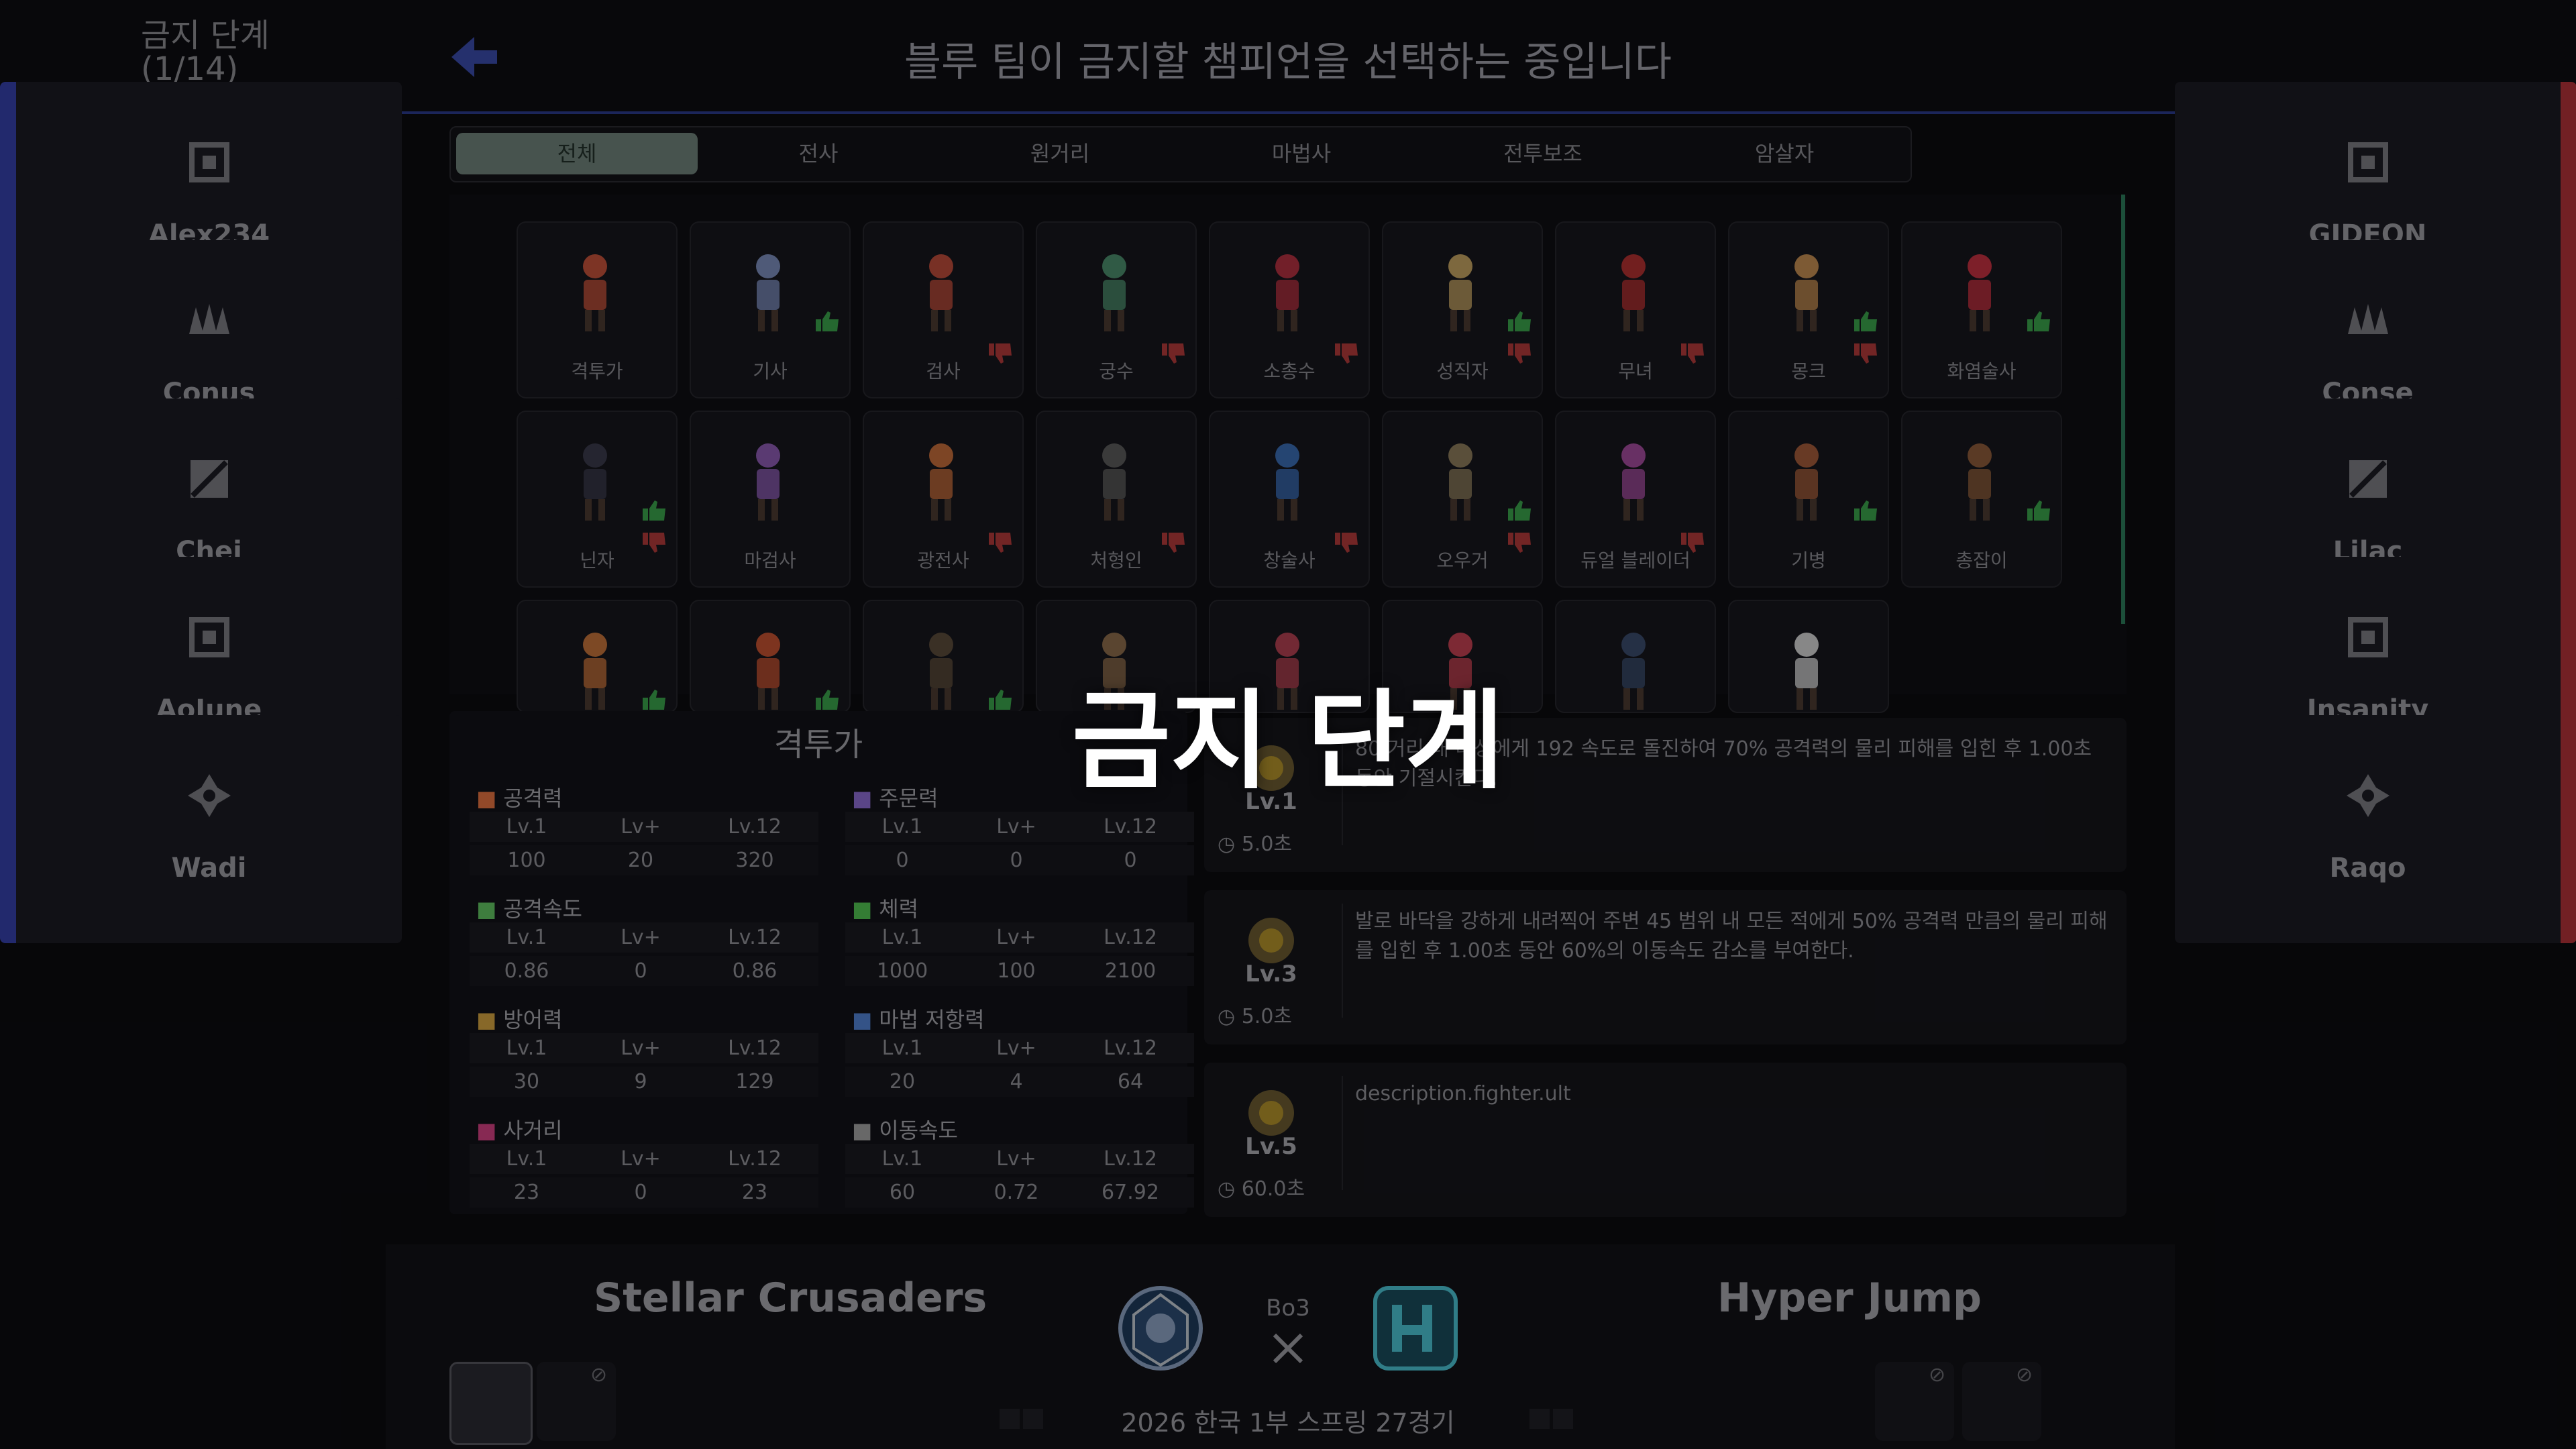 This screenshot has height=1449, width=2576. What do you see at coordinates (1301, 153) in the screenshot?
I see `tab-3: 마법사` at bounding box center [1301, 153].